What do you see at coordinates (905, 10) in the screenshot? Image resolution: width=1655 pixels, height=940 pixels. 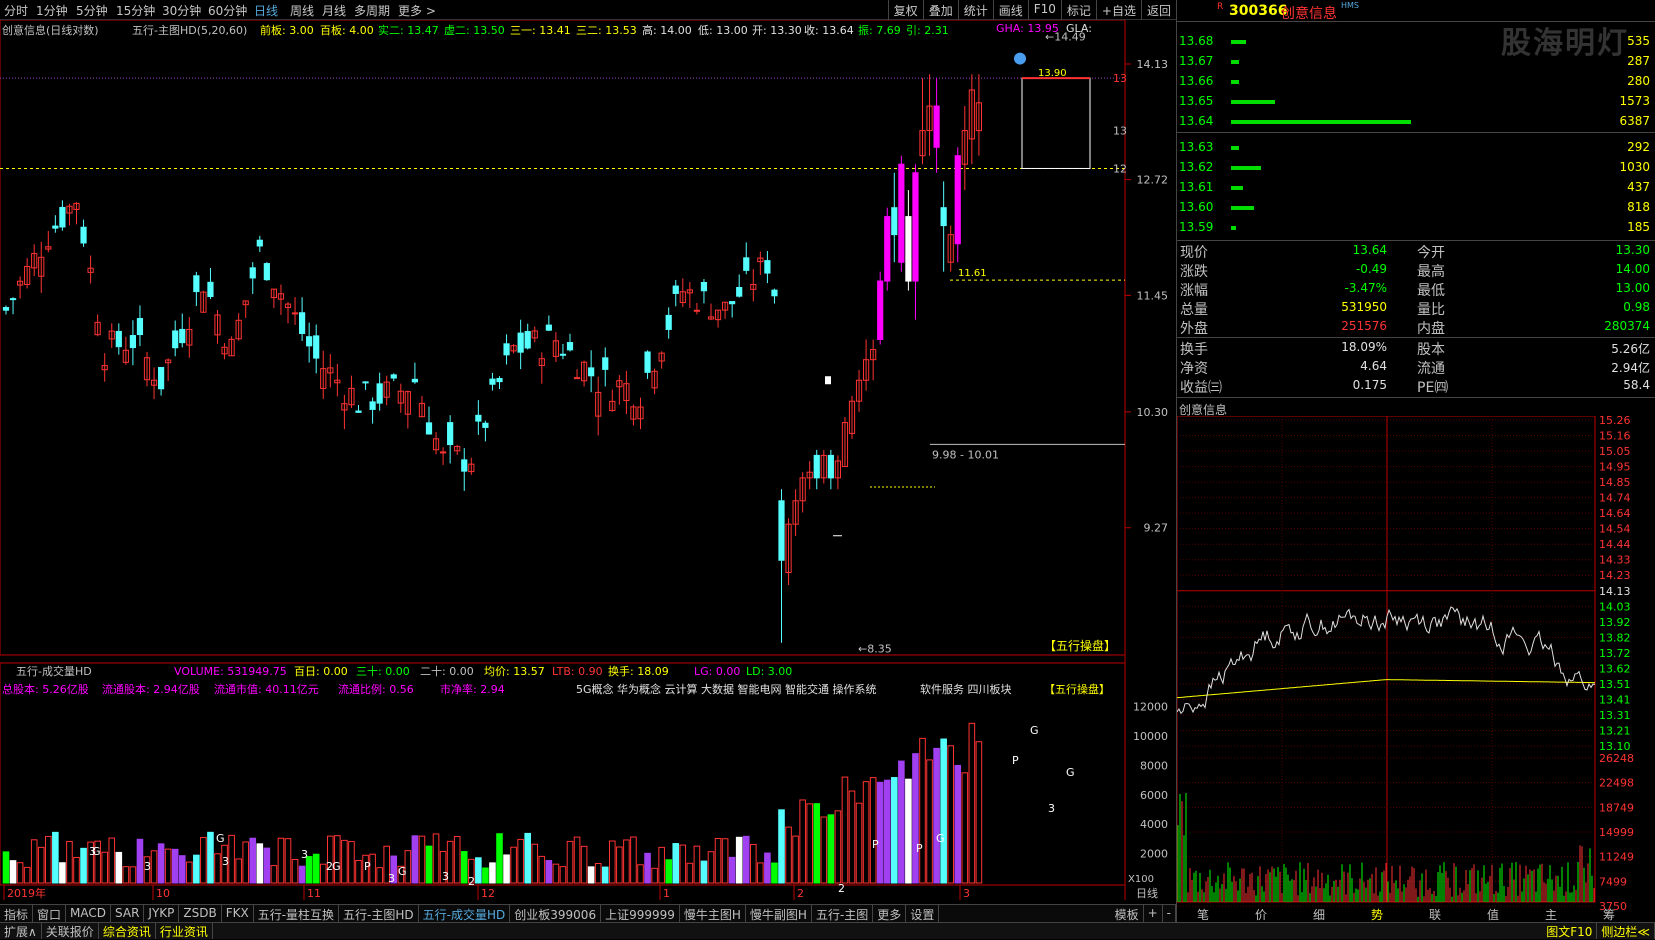 I see `toolbar-button-0: 复权` at bounding box center [905, 10].